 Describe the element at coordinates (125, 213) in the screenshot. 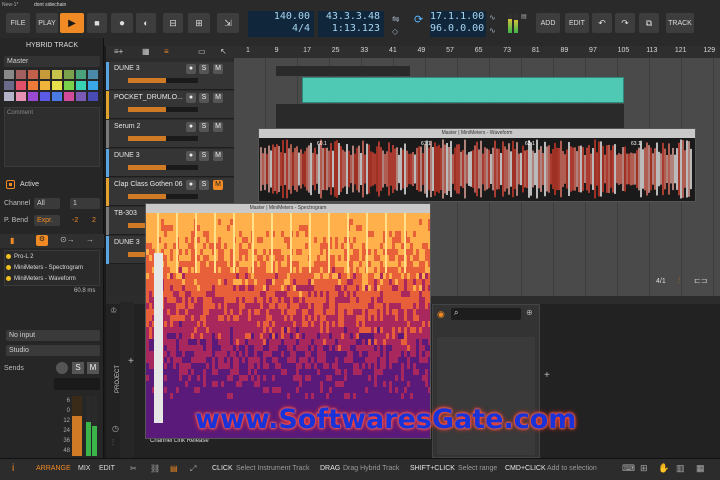

I see `track-name: TB-303` at that location.